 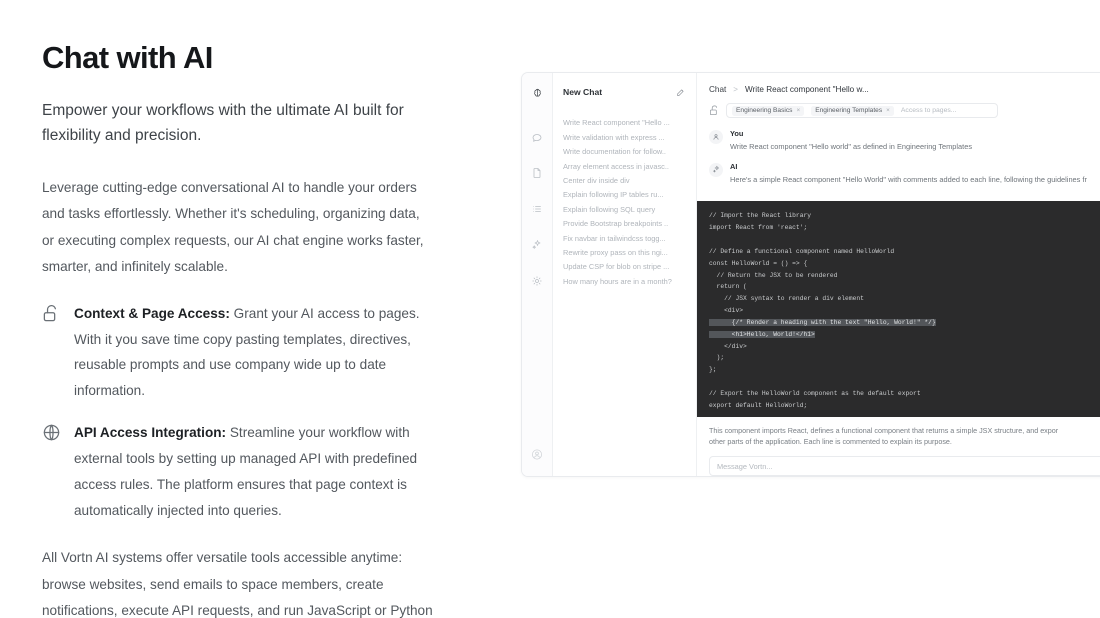 I want to click on message-author: You, so click(x=737, y=133).